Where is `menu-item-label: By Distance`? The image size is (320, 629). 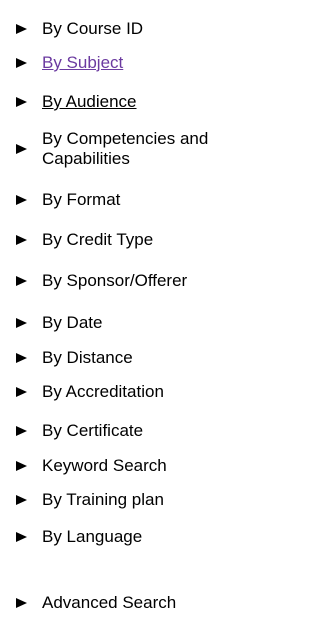
menu-item-label: By Distance is located at coordinates (87, 357).